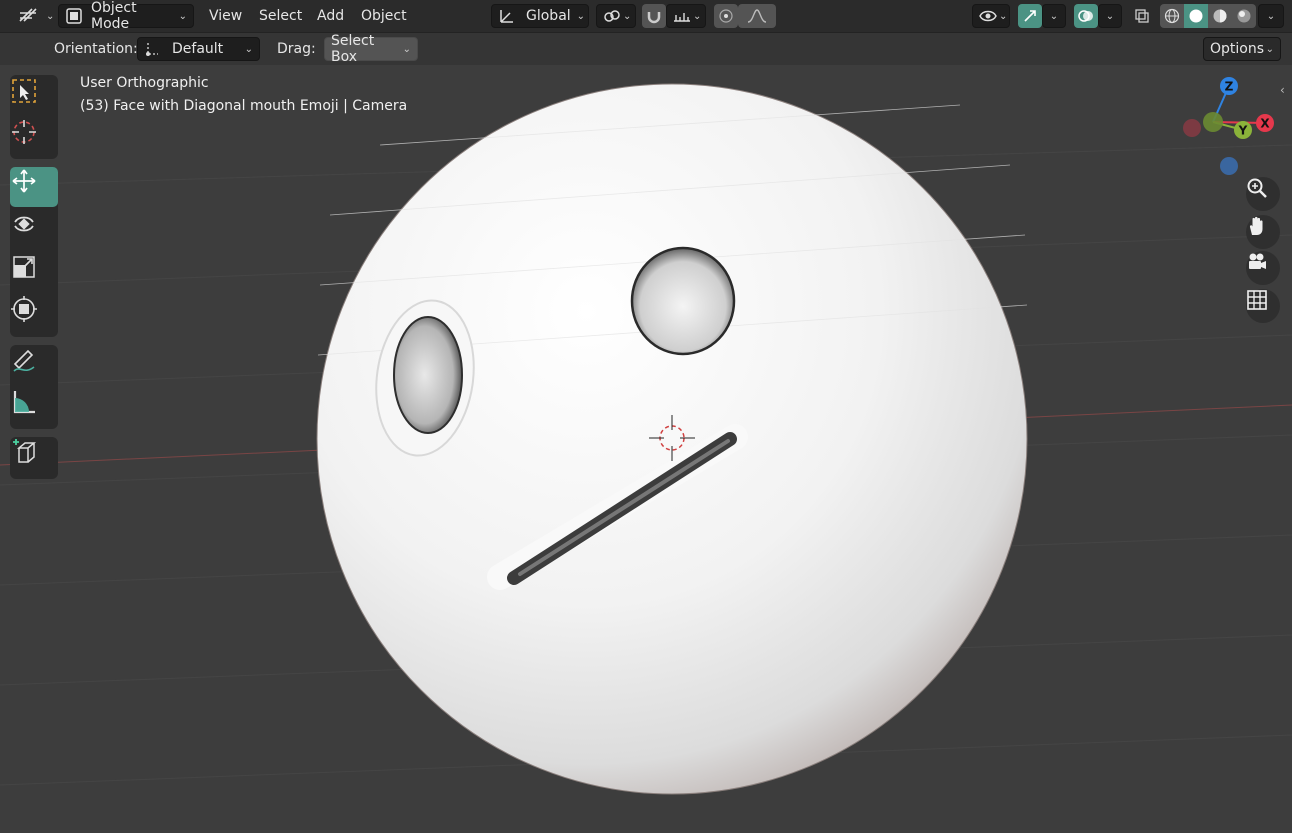 This screenshot has height=833, width=1292. Describe the element at coordinates (152, 49) in the screenshot. I see `orientation-gizmo-icon` at that location.